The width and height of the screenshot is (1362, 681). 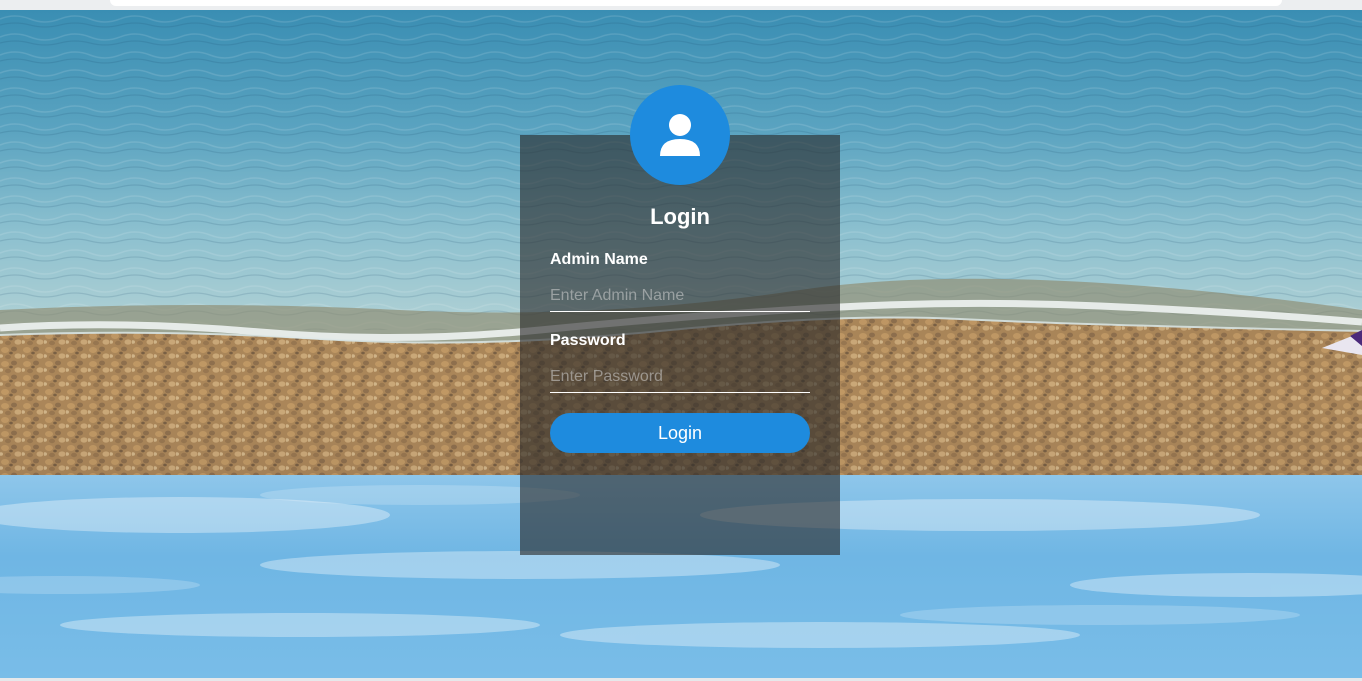 What do you see at coordinates (680, 296) in the screenshot?
I see `admin-name-input` at bounding box center [680, 296].